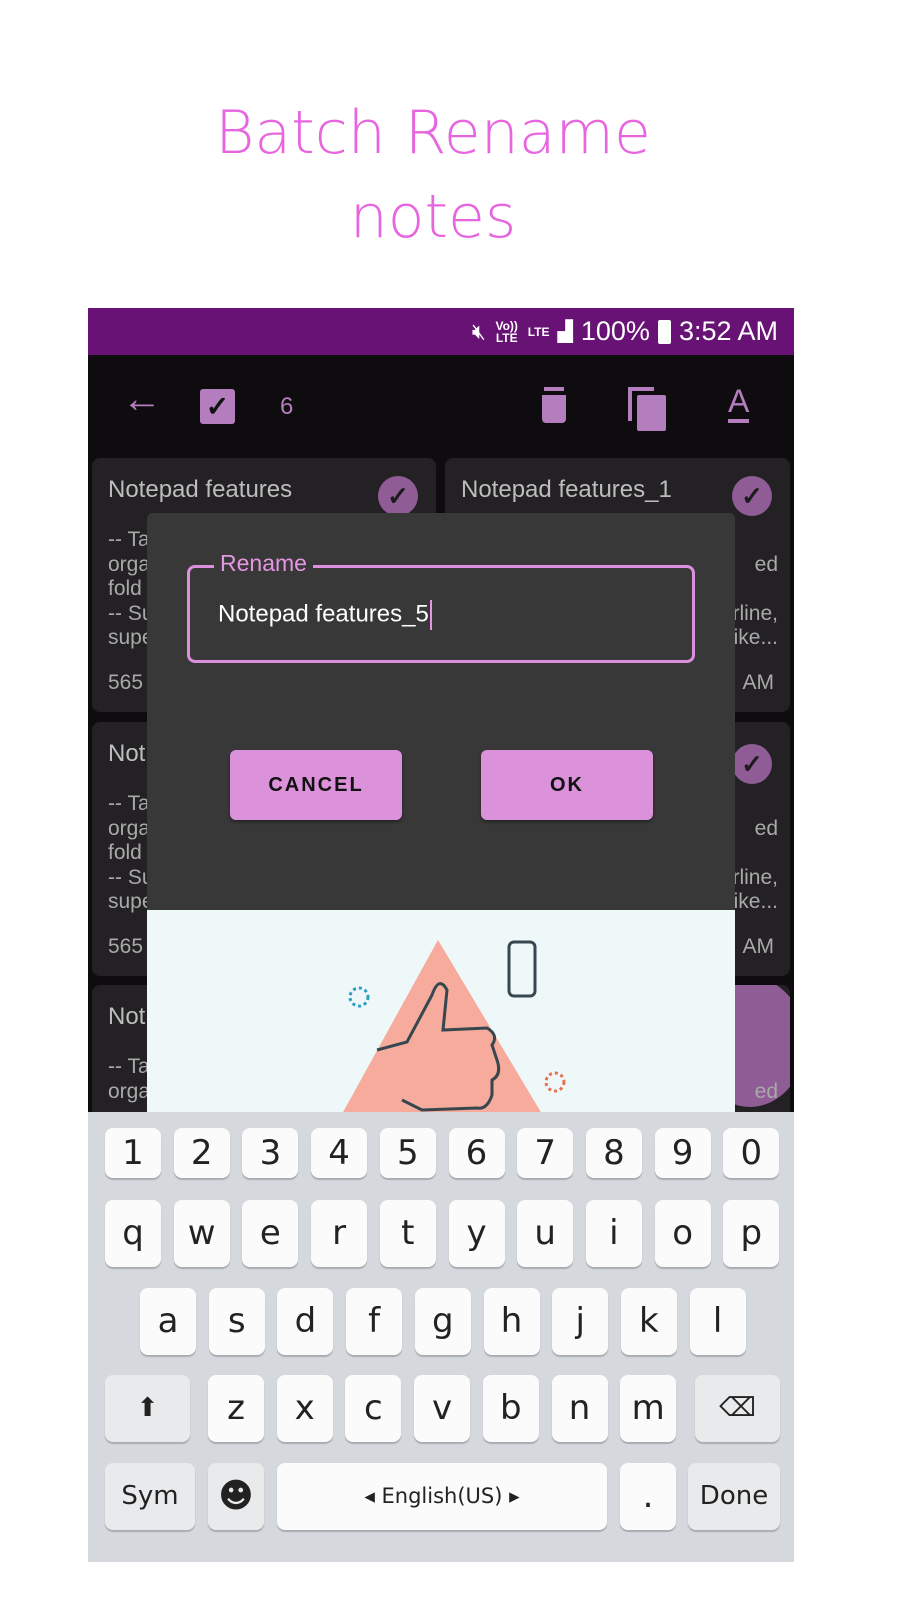  Describe the element at coordinates (433, 133) in the screenshot. I see `headline-line1: Batch Rename` at that location.